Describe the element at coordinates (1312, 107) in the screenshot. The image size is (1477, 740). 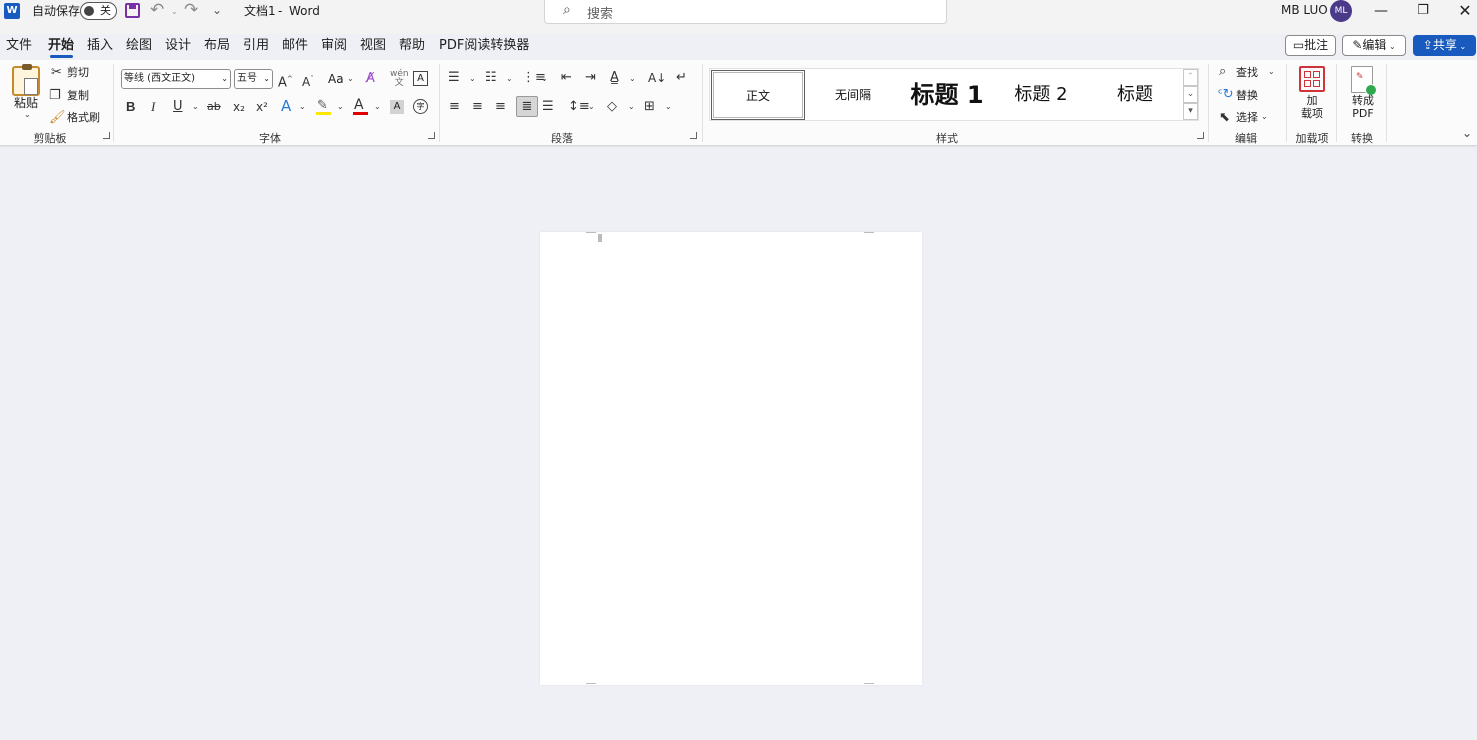
I see `addins-button: 加 载项` at that location.